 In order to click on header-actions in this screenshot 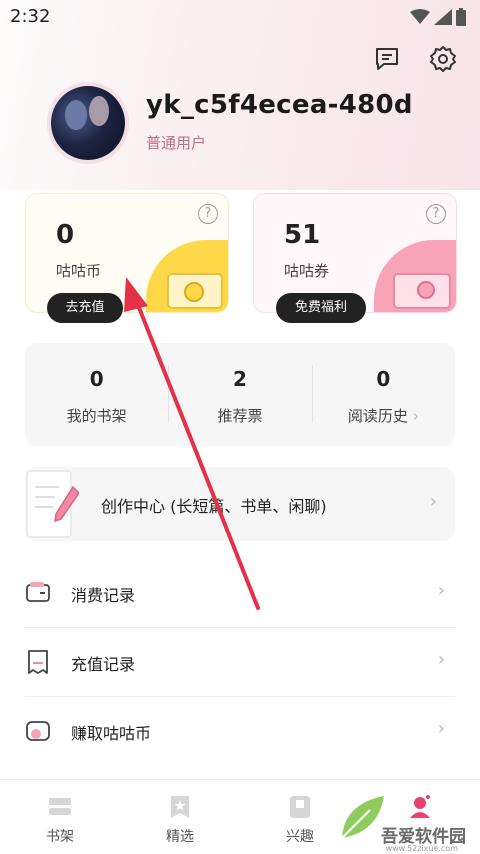, I will do `click(415, 59)`.